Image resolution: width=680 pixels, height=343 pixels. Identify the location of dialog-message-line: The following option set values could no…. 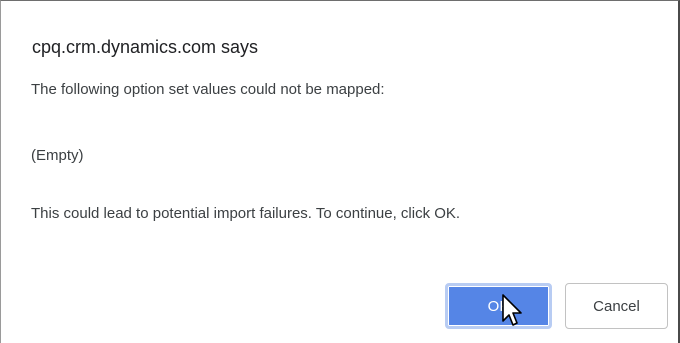
(208, 89).